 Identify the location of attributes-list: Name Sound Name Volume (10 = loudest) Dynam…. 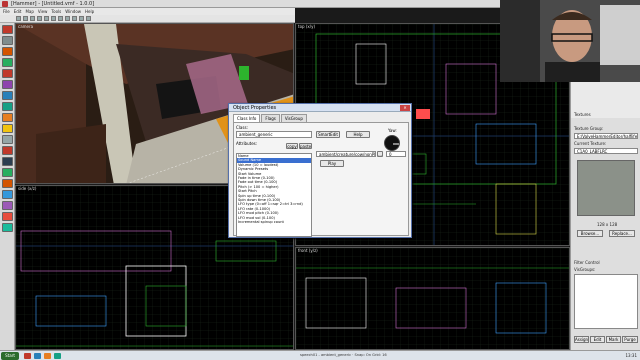
(274, 195).